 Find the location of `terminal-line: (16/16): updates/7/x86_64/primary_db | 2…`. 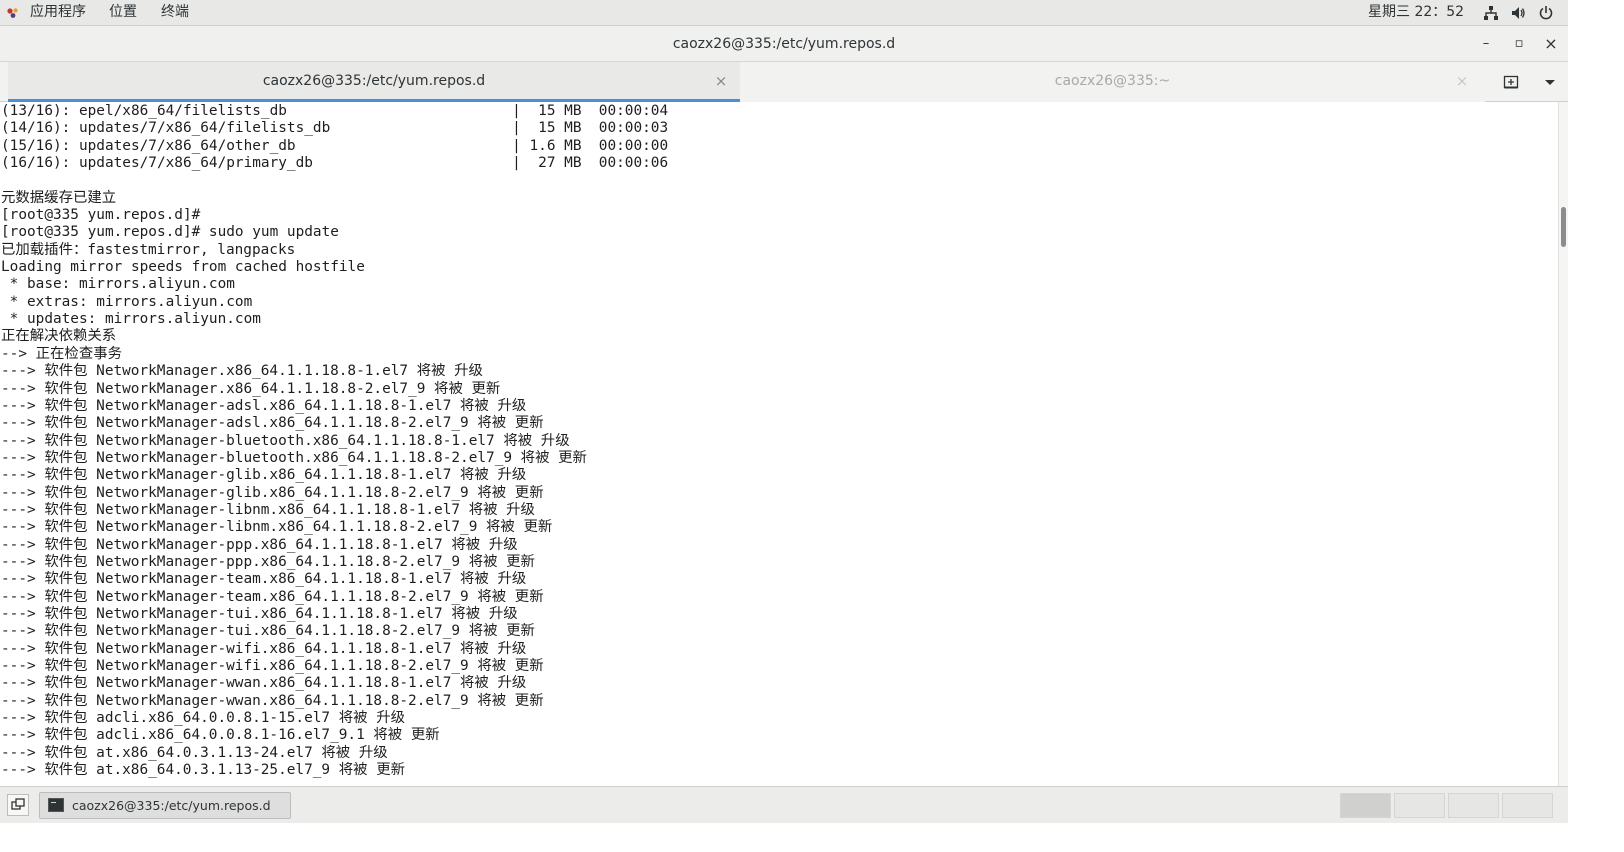

terminal-line: (16/16): updates/7/x86_64/primary_db | 2… is located at coordinates (335, 163).